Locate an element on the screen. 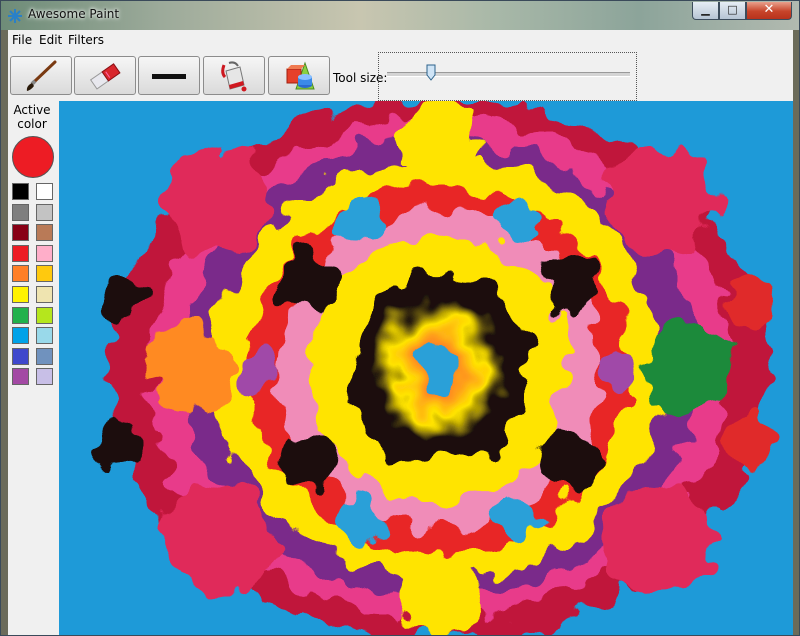 Image resolution: width=800 pixels, height=636 pixels. menu-bar: File Edit Filters is located at coordinates (400, 40).